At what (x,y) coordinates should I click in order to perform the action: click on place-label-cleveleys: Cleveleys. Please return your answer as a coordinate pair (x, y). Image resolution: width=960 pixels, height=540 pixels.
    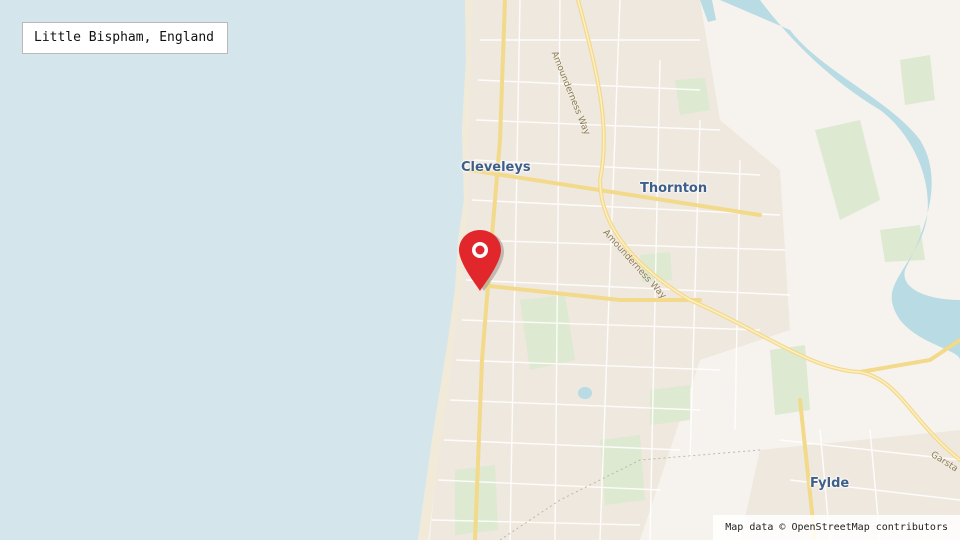
    Looking at the image, I should click on (496, 167).